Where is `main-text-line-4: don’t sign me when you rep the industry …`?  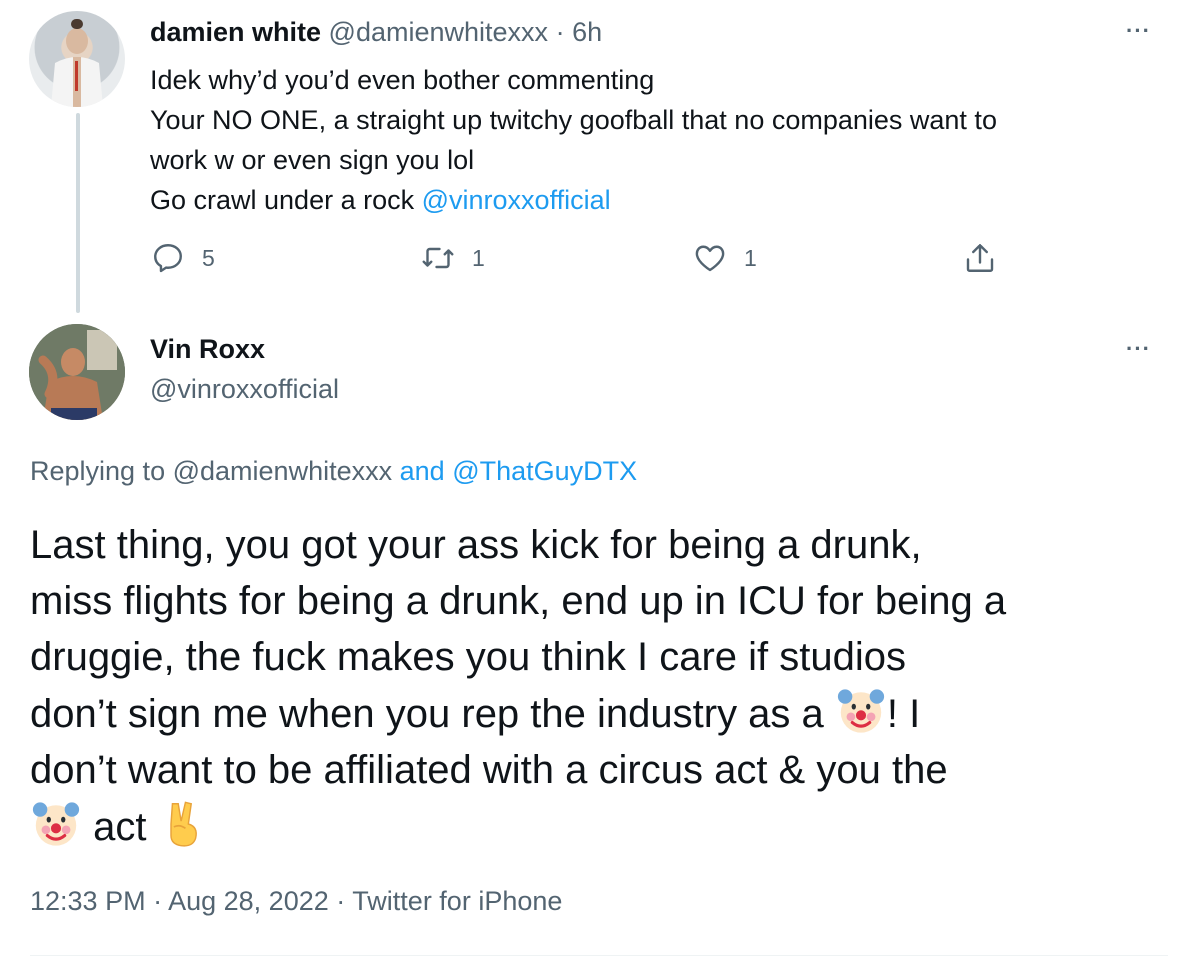
main-text-line-4: don’t sign me when you rep the industry … is located at coordinates (605, 713).